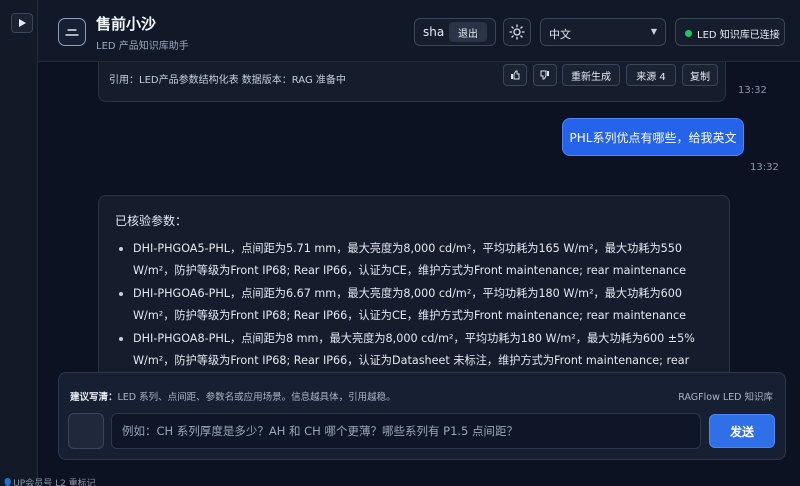 This screenshot has width=800, height=486. What do you see at coordinates (94, 397) in the screenshot?
I see `hint-label: 建议写清：` at bounding box center [94, 397].